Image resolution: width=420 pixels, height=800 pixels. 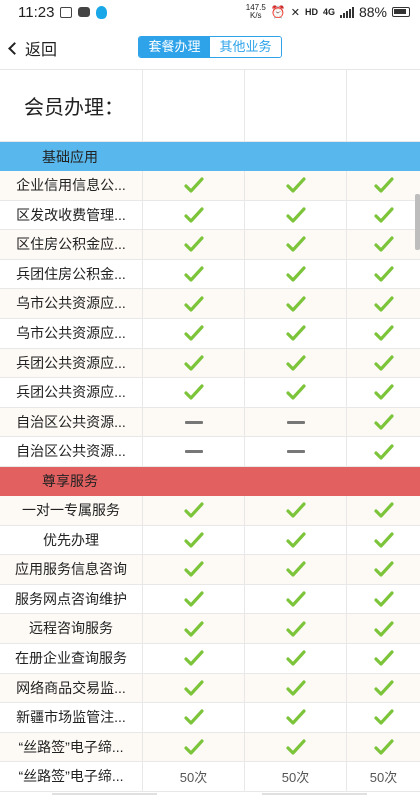 What do you see at coordinates (66, 12) in the screenshot?
I see `image-notification-icon` at bounding box center [66, 12].